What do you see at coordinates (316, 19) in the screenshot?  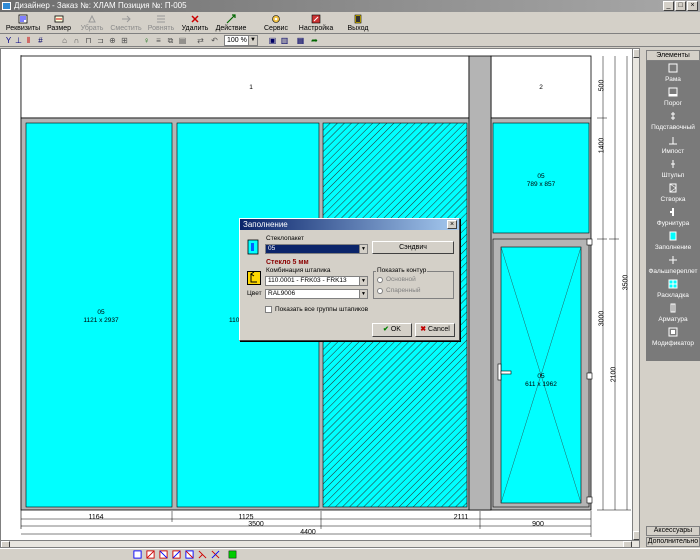 I see `settings-icon` at bounding box center [316, 19].